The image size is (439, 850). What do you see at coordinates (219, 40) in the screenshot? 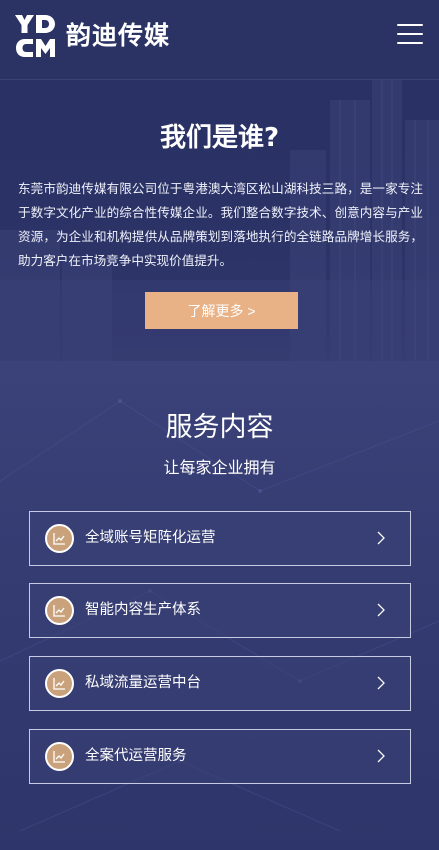
I see `site-header: 韵迪传媒` at bounding box center [219, 40].